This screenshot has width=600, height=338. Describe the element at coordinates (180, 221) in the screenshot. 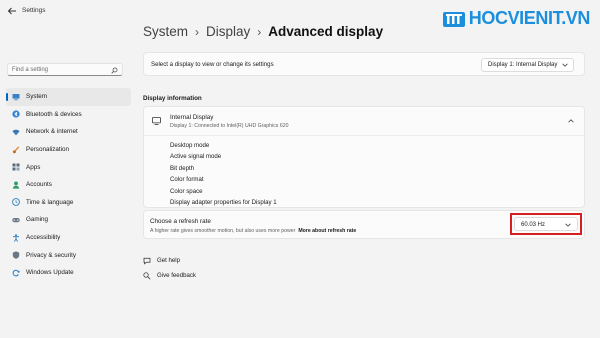

I see `refresh-rate-title: Choose a refresh rate` at that location.